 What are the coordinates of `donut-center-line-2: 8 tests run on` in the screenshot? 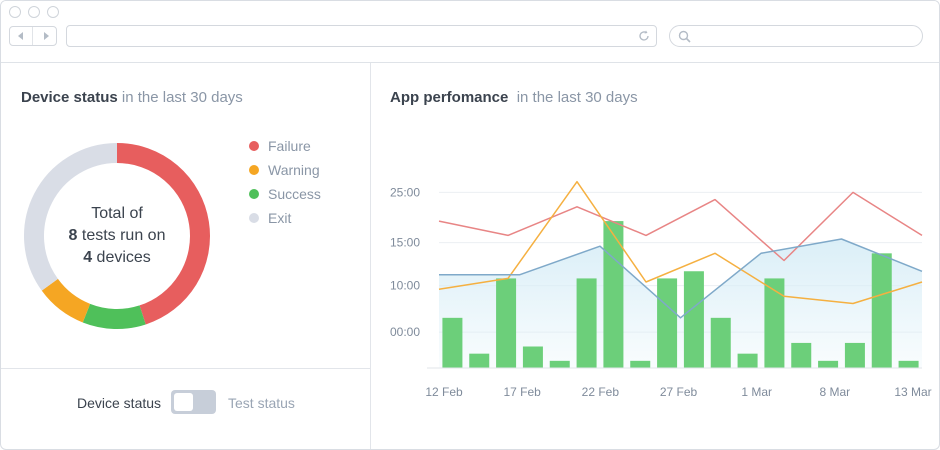 It's located at (117, 236).